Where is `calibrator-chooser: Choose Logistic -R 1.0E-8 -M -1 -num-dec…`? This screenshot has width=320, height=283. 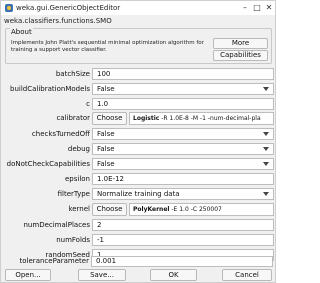 calibrator-chooser: Choose Logistic -R 1.0E-8 -M -1 -num-dec… is located at coordinates (183, 118).